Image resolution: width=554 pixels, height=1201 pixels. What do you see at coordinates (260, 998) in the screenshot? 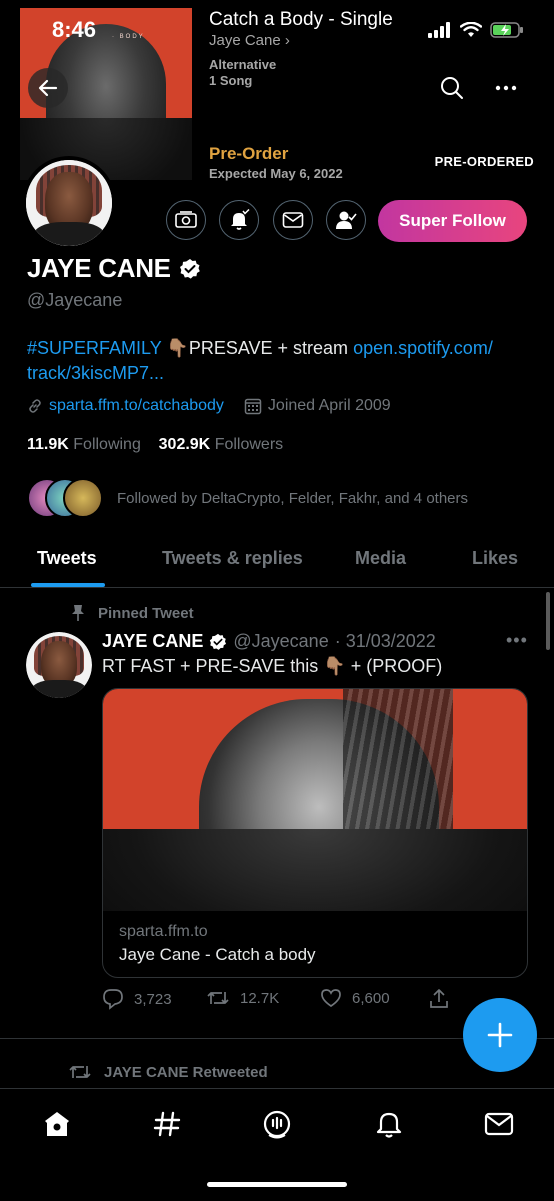
I see `retweet-count: 12.7K` at bounding box center [260, 998].